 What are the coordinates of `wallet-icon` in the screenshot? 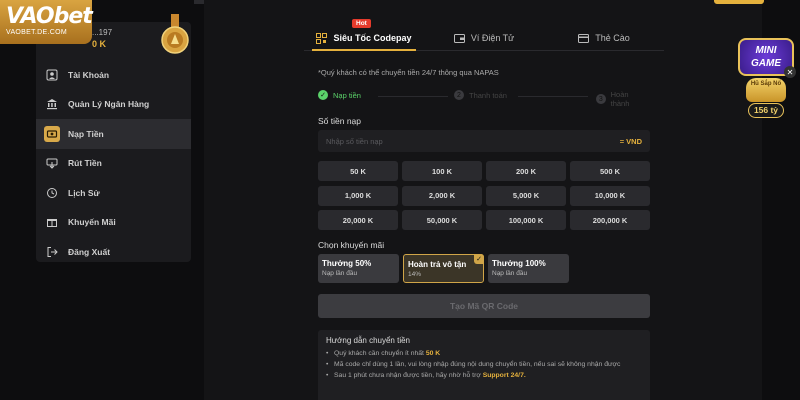 It's located at (459, 38).